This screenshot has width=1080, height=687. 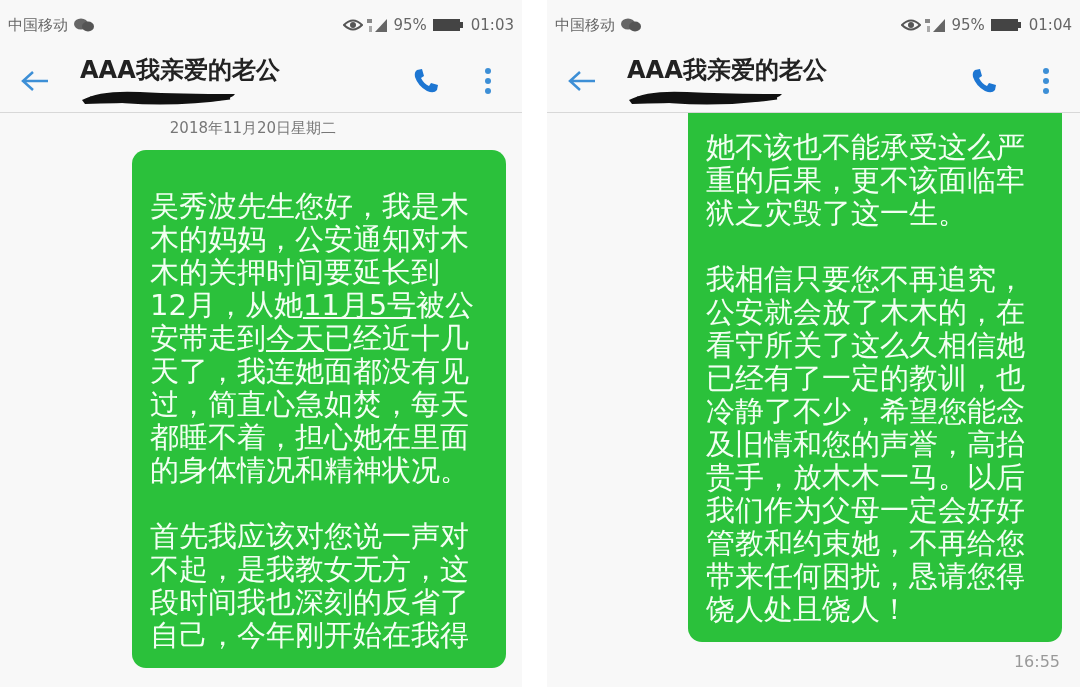 I want to click on message-text: 吴秀波先生您好，我是木木的妈妈，公安通知对木木的关押时间要延长到12月，从她11月5号被公安带走到今天已经近十几天了，我连她面都没有见过，简直心急如焚，每天都睡不着，担心她在里面的身体情况和精神状况。, so click(x=312, y=338).